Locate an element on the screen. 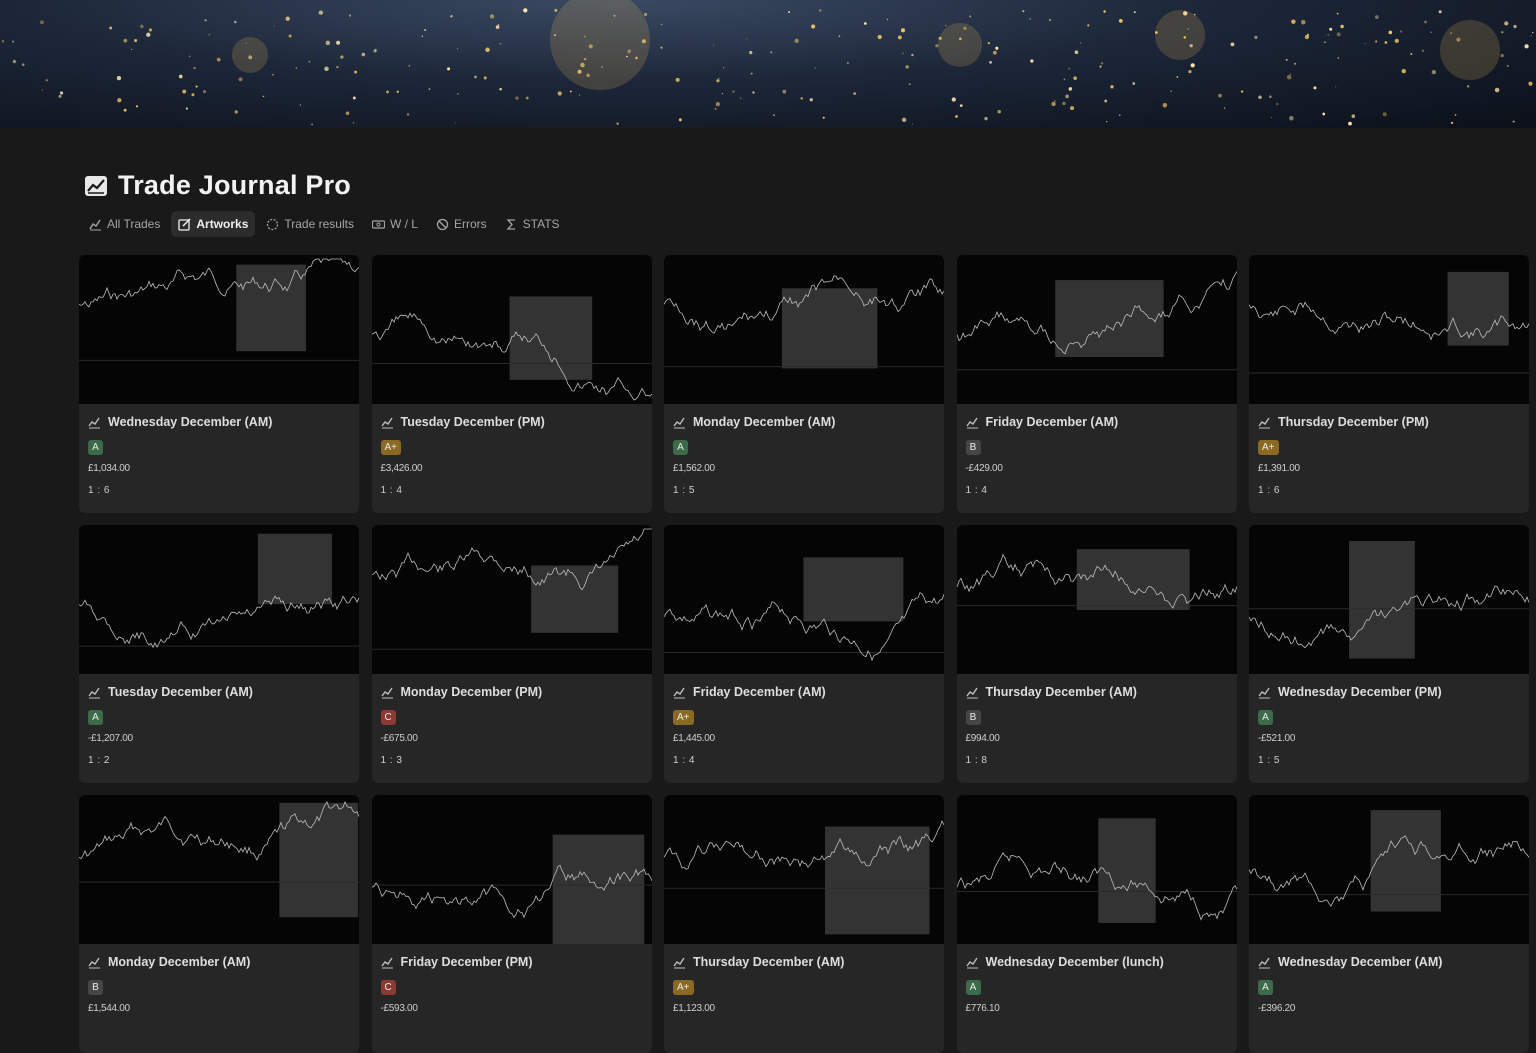 This screenshot has height=1053, width=1536. tab-all-trades: All Trades is located at coordinates (124, 224).